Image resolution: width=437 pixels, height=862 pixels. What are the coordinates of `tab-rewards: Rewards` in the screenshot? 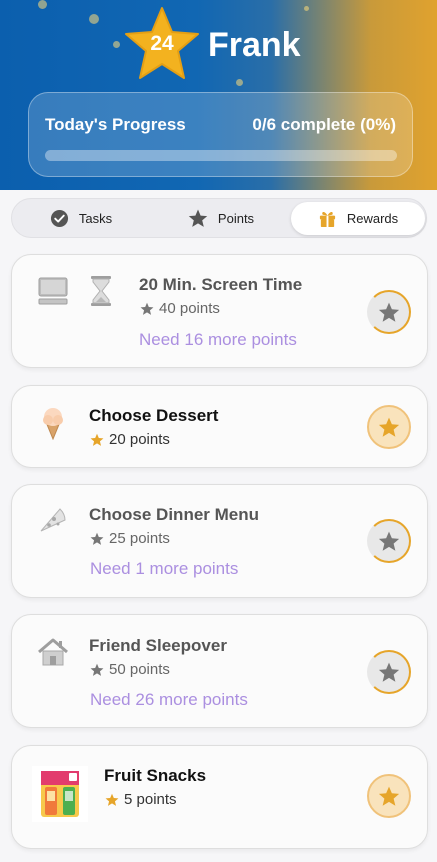 It's located at (358, 218).